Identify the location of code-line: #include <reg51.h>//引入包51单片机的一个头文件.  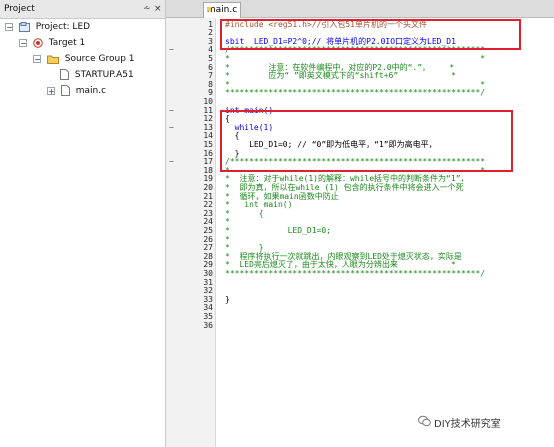
(326, 24).